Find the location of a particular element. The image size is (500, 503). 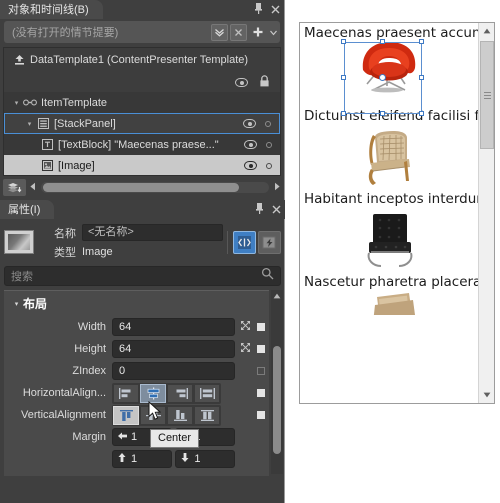

tree-node-stackpanel: ▾ [StackPanel] is located at coordinates (142, 123).